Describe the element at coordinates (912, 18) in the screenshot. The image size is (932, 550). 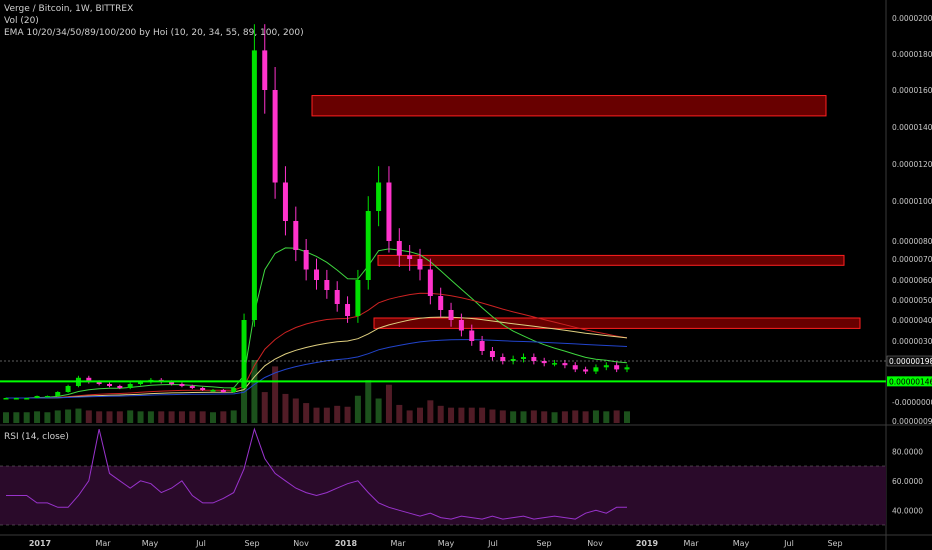
I see `price-tick-label: 0.00002000` at that location.